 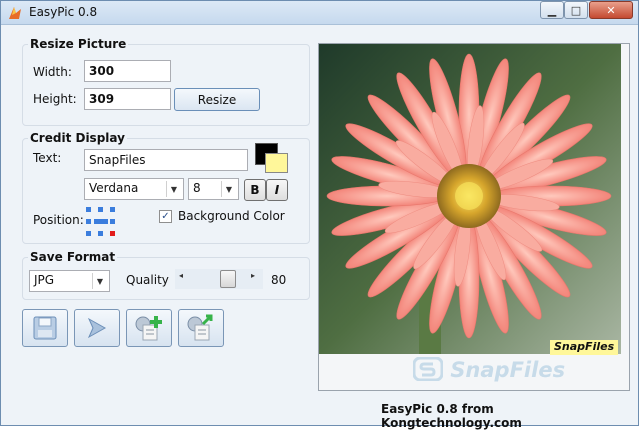 What do you see at coordinates (58, 220) in the screenshot?
I see `position-label: Position:` at bounding box center [58, 220].